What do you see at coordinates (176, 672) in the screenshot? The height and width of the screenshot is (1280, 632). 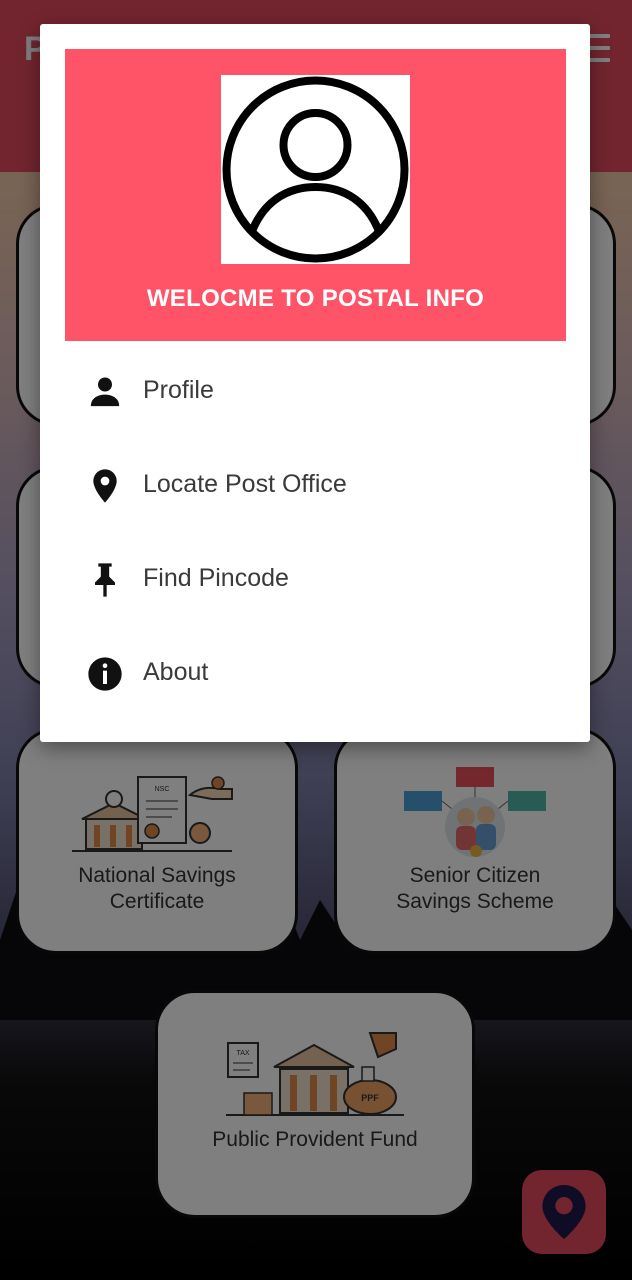 I see `menu-label-about: About` at bounding box center [176, 672].